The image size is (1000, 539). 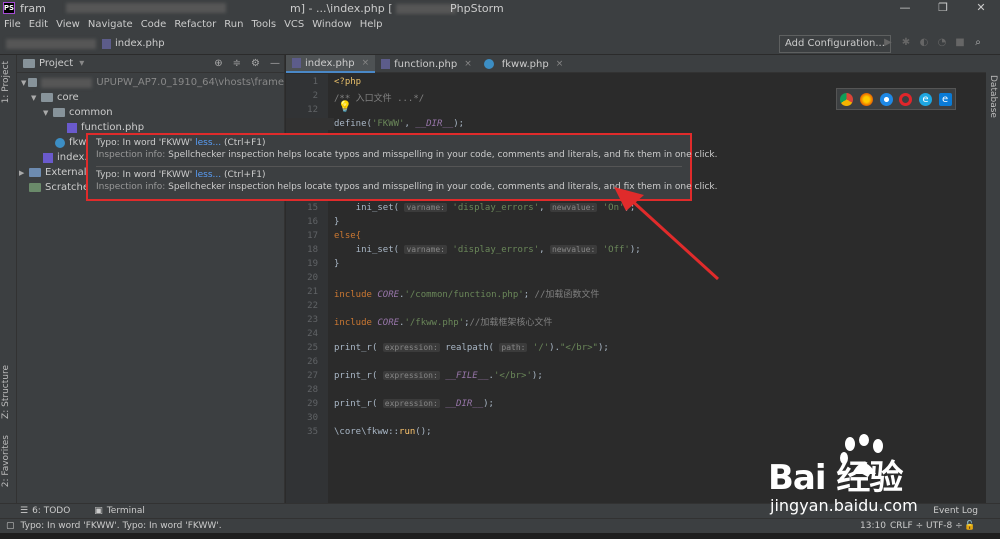 I want to click on menu-help: Help, so click(x=371, y=24).